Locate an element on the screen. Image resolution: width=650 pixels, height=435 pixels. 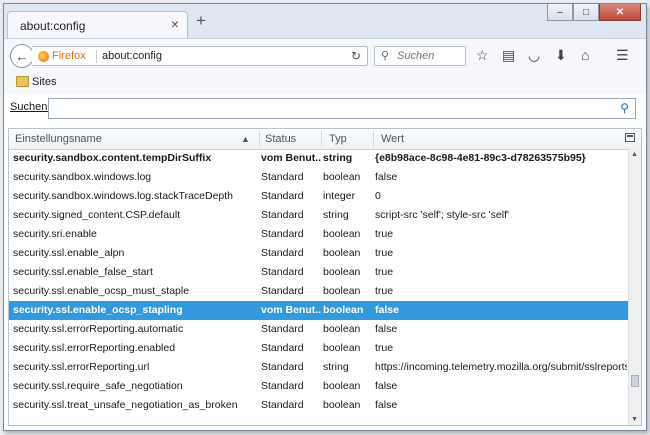
search-box: ⚲ Suchen is located at coordinates (420, 56).